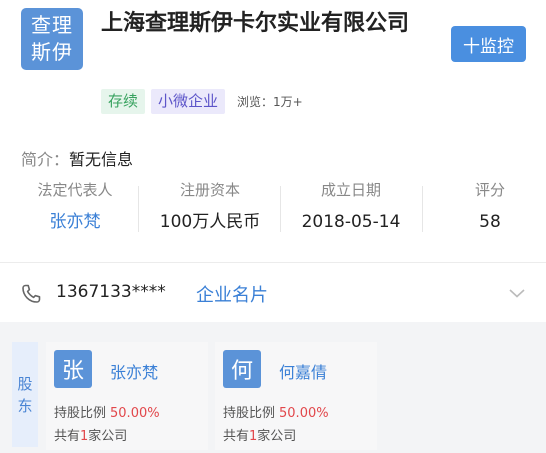  I want to click on section-divider, so click(273, 262).